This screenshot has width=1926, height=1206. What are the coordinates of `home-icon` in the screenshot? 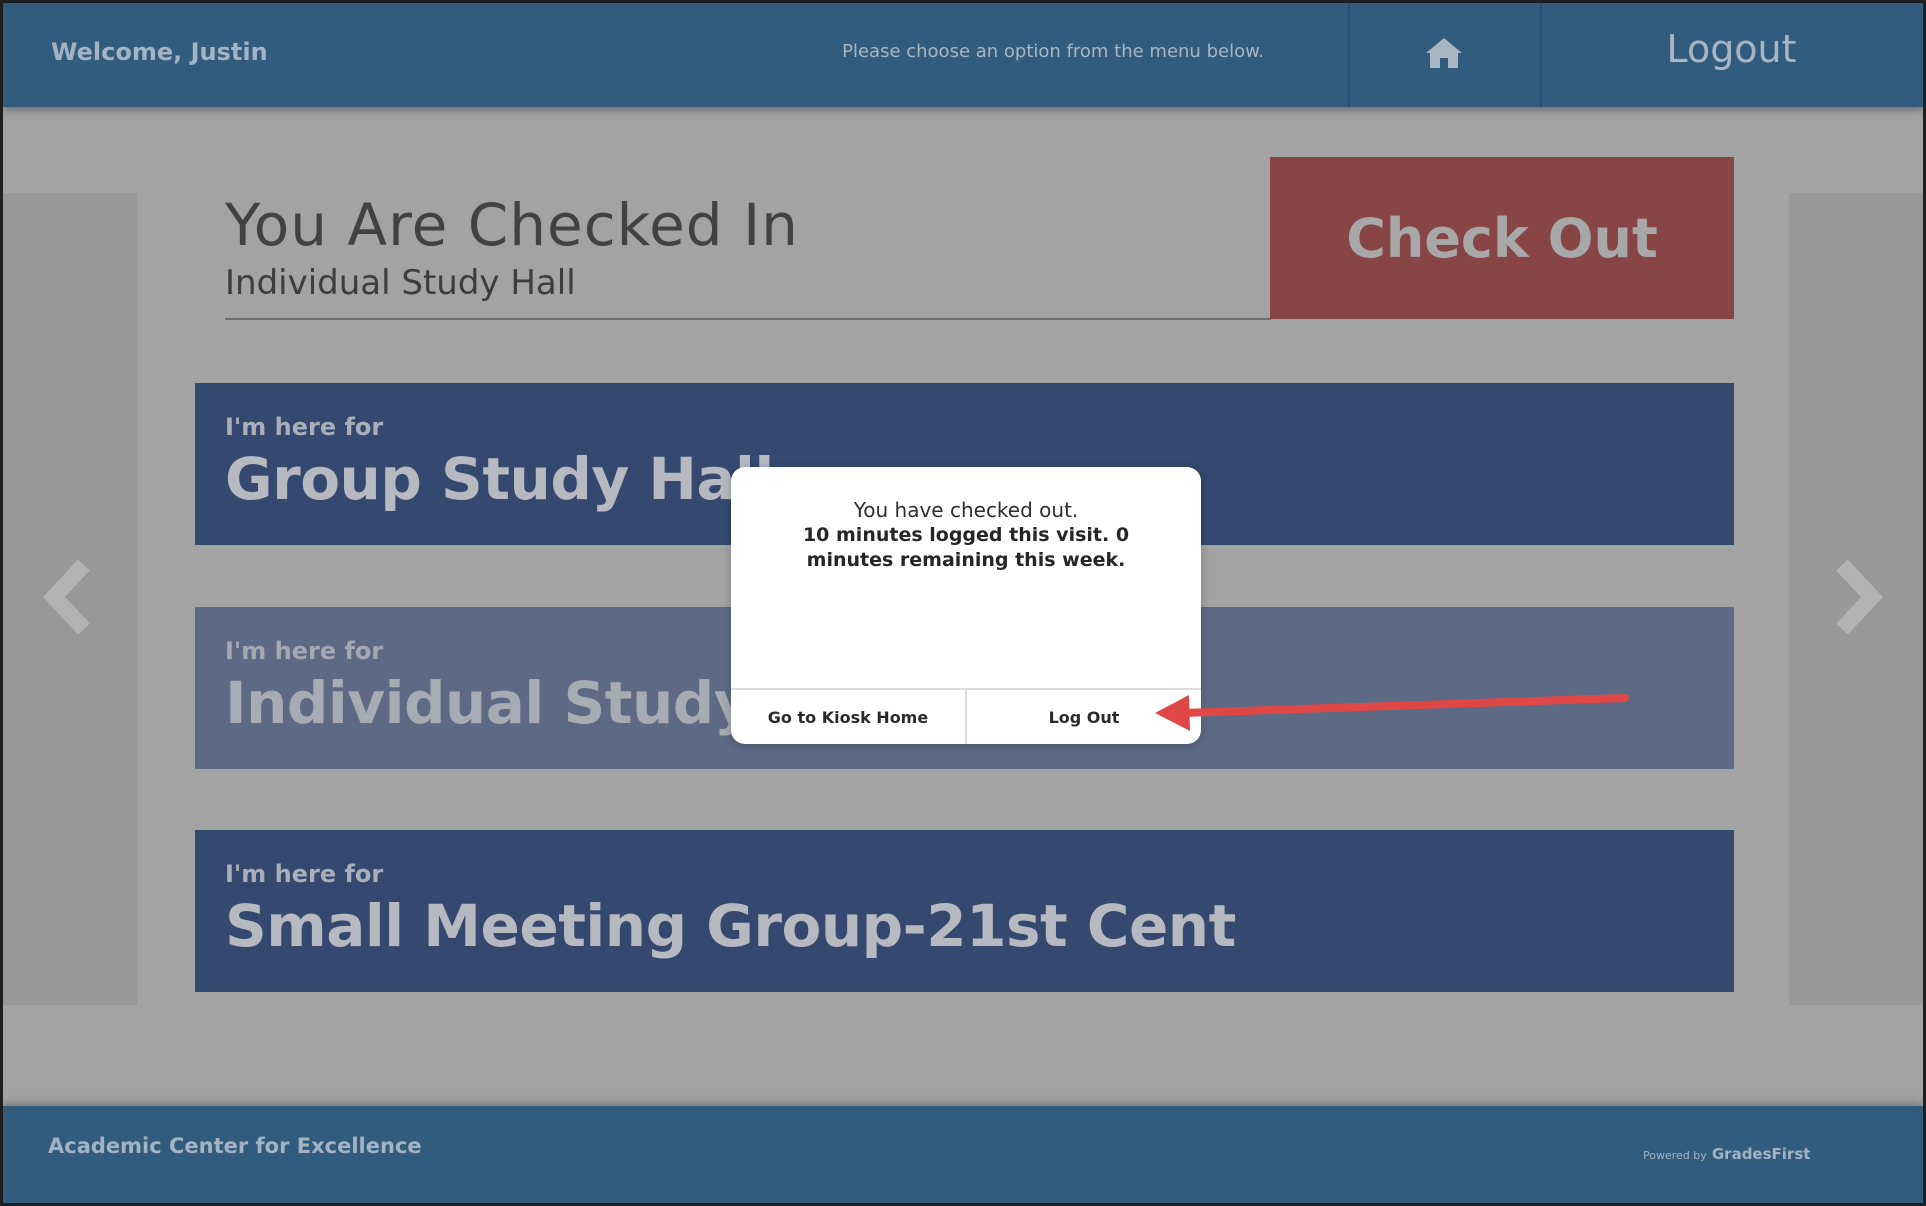 It's located at (1444, 55).